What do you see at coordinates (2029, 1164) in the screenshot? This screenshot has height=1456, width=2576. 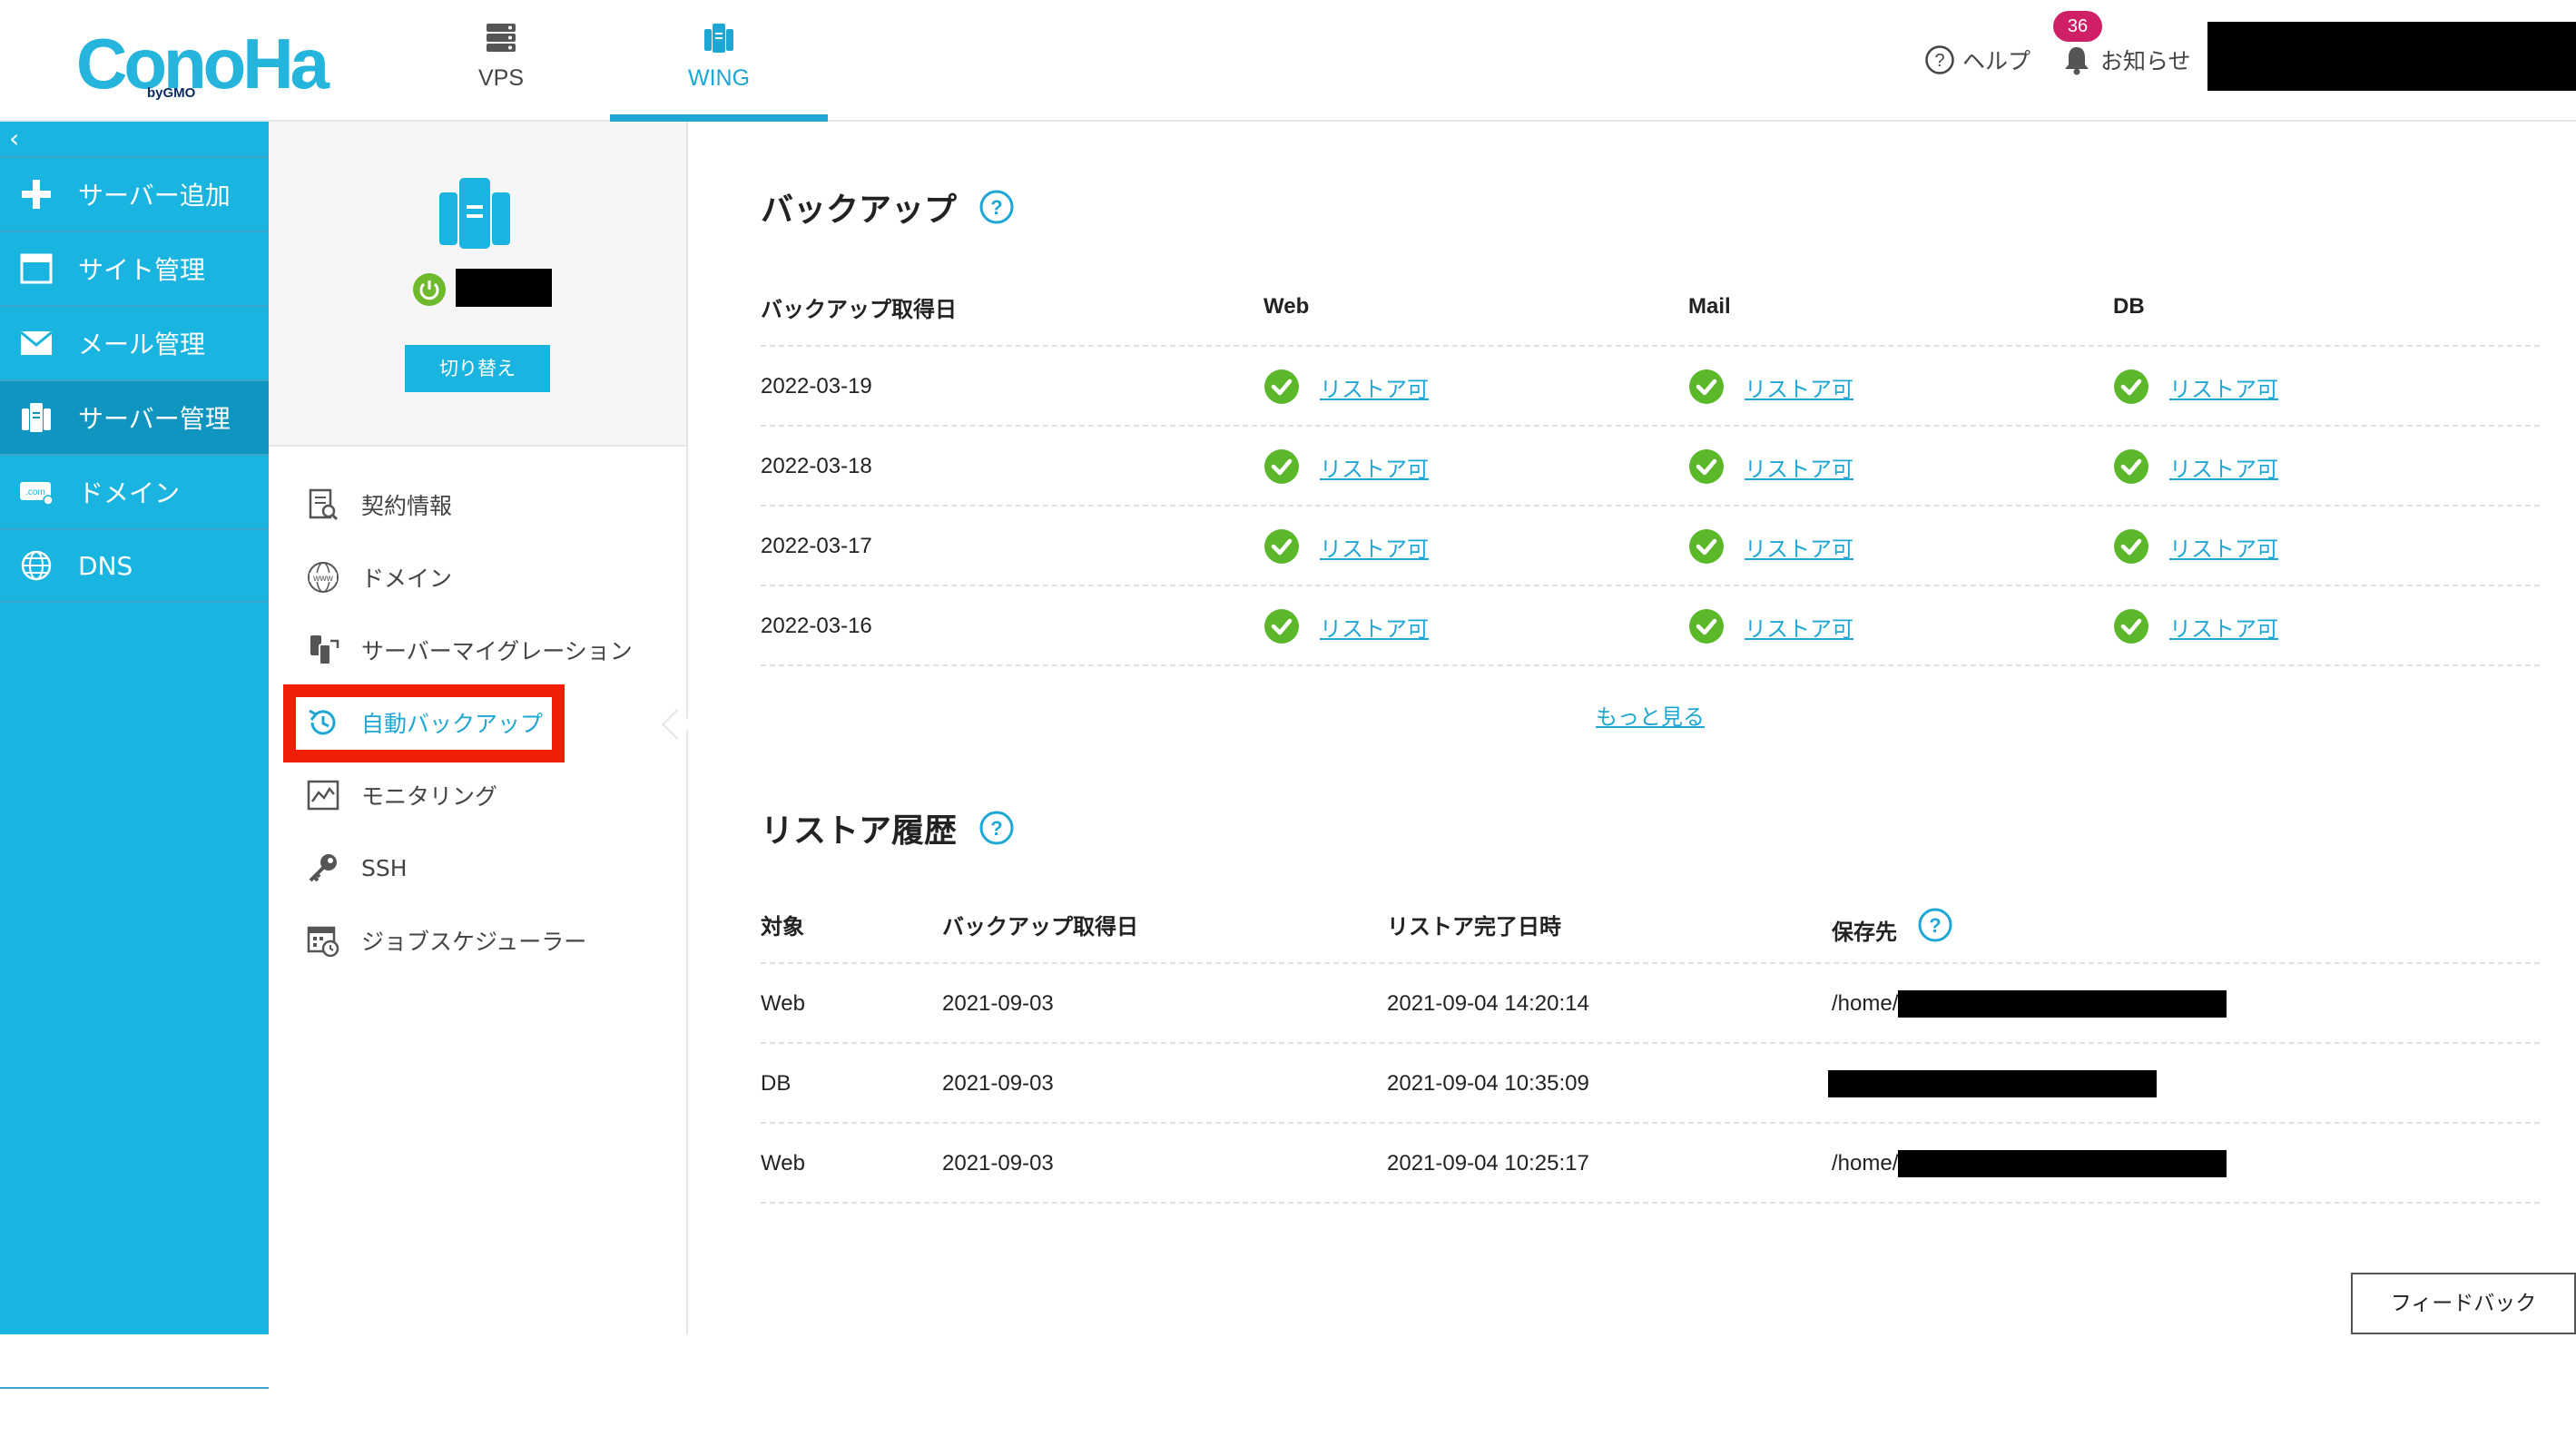 I see `restore-destination: /home/` at bounding box center [2029, 1164].